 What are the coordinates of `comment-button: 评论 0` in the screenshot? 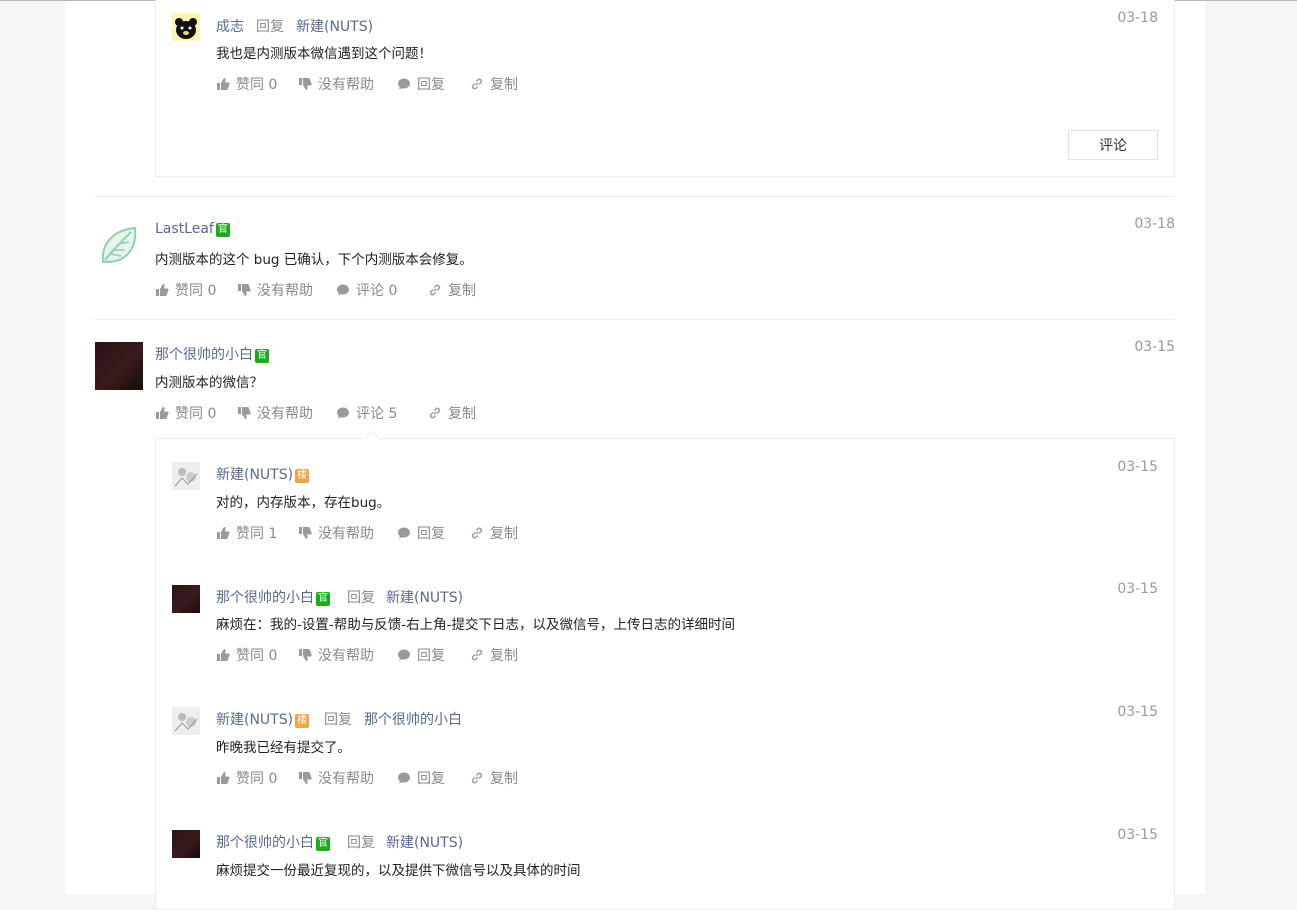 It's located at (366, 290).